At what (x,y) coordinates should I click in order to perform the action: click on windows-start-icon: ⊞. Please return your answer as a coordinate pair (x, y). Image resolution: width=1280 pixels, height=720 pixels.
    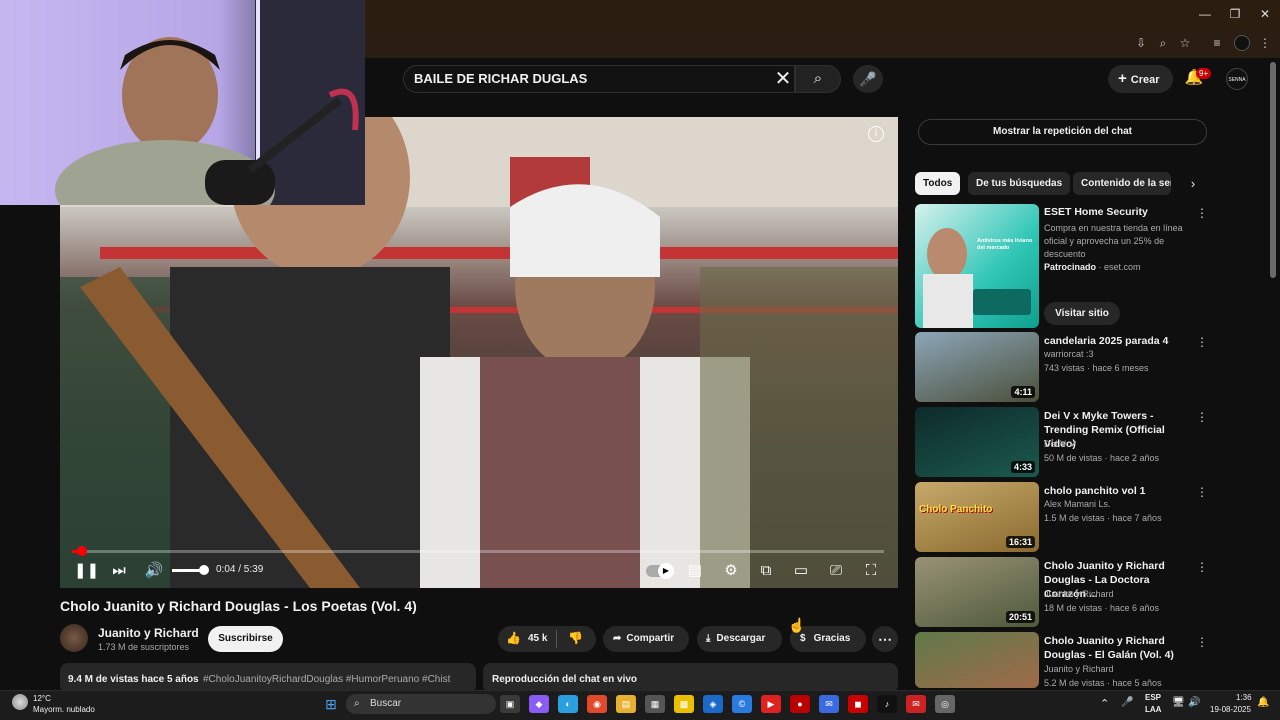
    Looking at the image, I should click on (331, 704).